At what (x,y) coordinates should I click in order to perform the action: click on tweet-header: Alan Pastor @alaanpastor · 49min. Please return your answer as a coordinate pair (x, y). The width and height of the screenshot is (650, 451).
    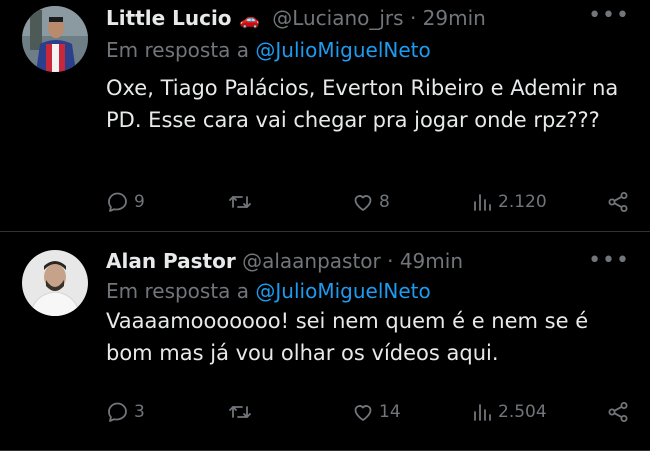
    Looking at the image, I should click on (284, 261).